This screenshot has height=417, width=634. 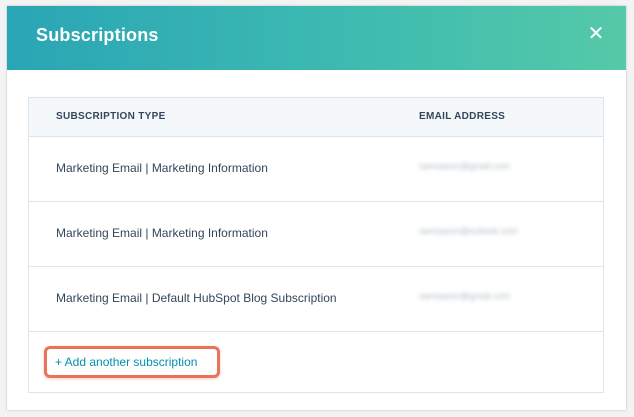 I want to click on modal-title: Subscriptions, so click(x=97, y=35).